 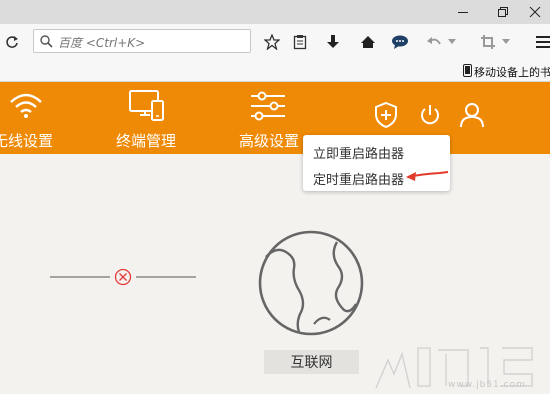 I want to click on search-box: 百度 <Ctrl+K>, so click(x=142, y=41).